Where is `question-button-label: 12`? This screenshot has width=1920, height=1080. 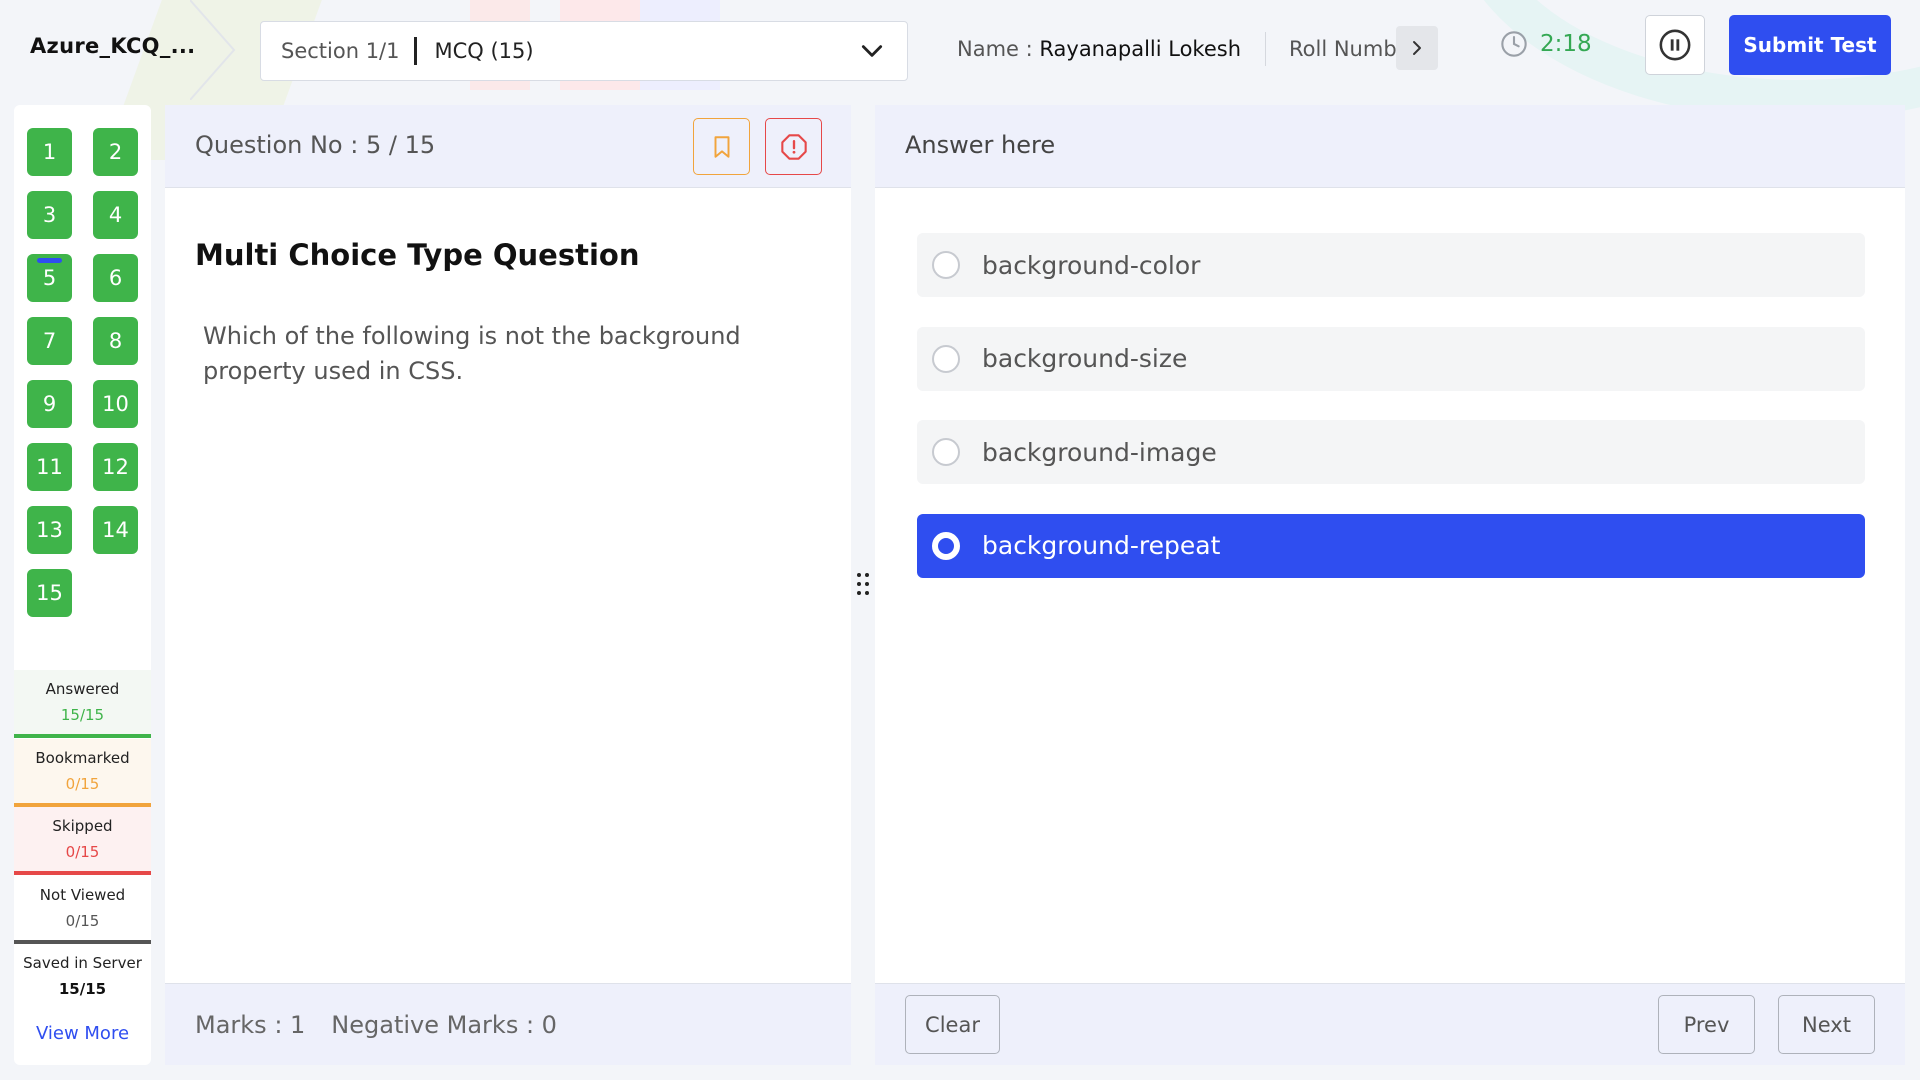 question-button-label: 12 is located at coordinates (115, 467).